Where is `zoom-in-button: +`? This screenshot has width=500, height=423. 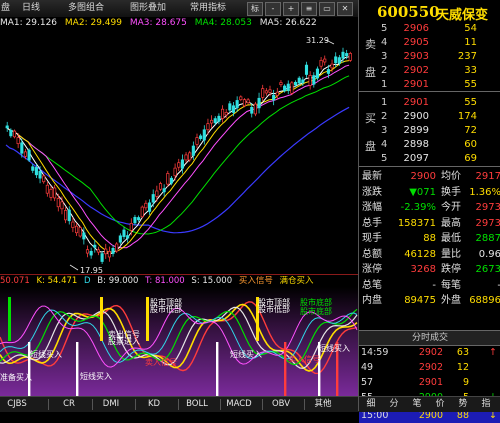 zoom-in-button: + is located at coordinates (291, 9).